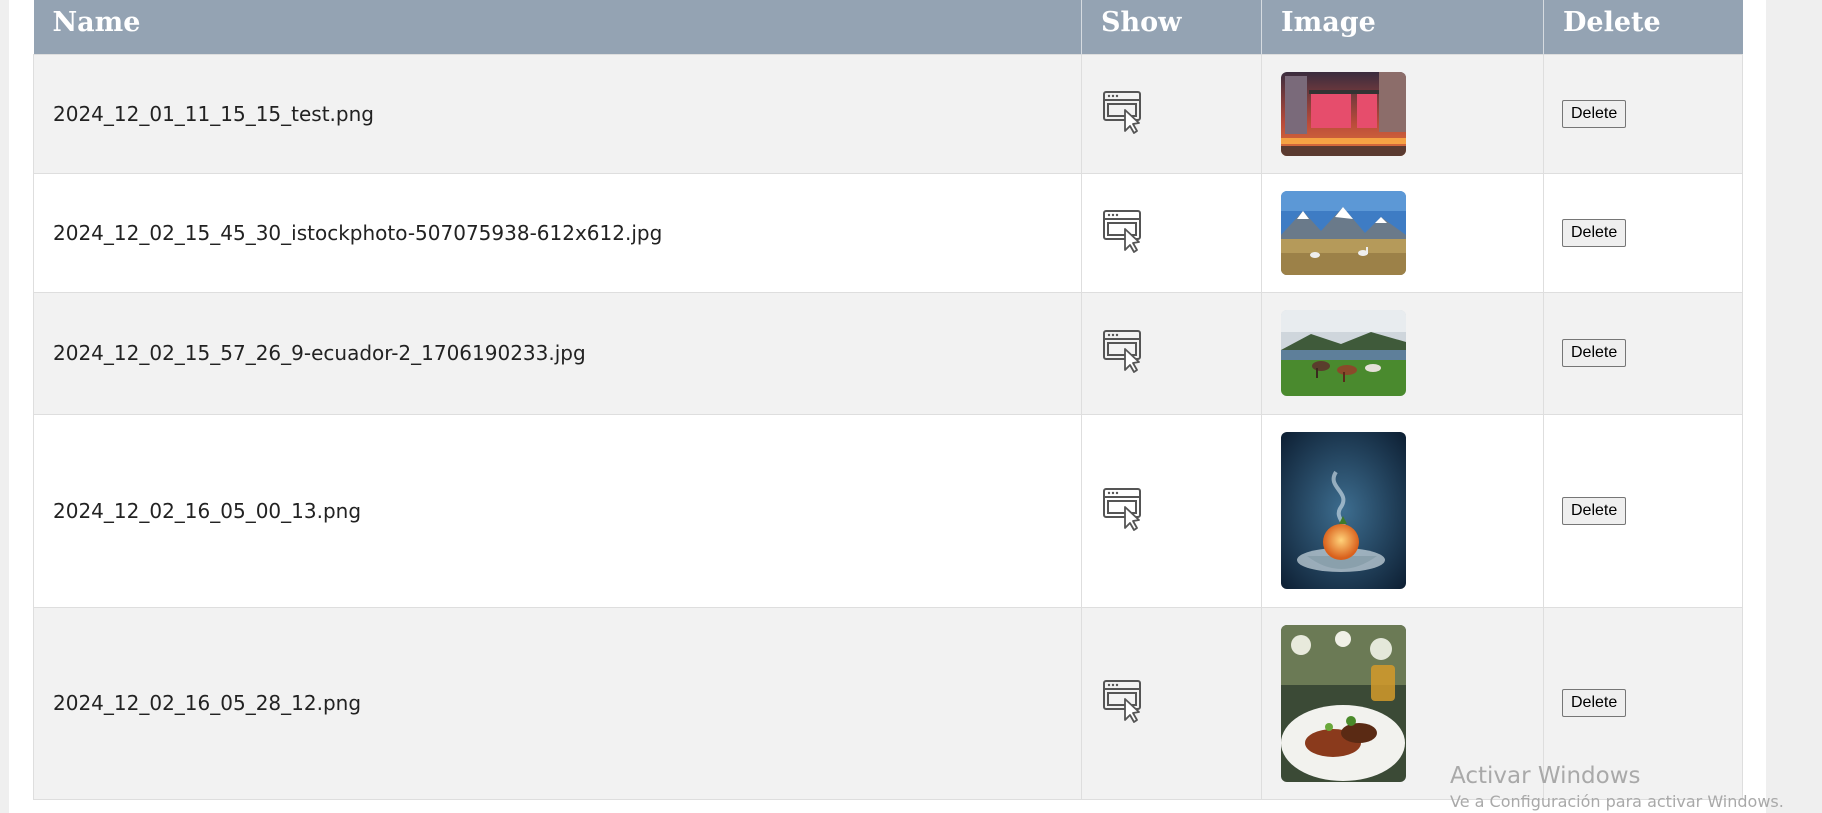 The width and height of the screenshot is (1822, 813). What do you see at coordinates (1402, 27) in the screenshot?
I see `header-image: Image` at bounding box center [1402, 27].